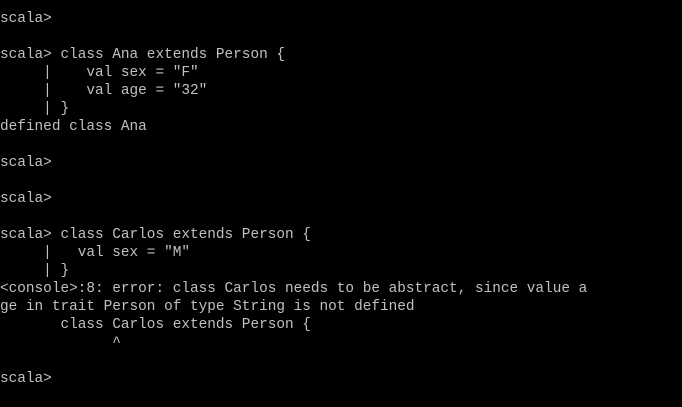 Image resolution: width=682 pixels, height=407 pixels. Describe the element at coordinates (60, 343) in the screenshot. I see `error-caret-line: ^` at that location.